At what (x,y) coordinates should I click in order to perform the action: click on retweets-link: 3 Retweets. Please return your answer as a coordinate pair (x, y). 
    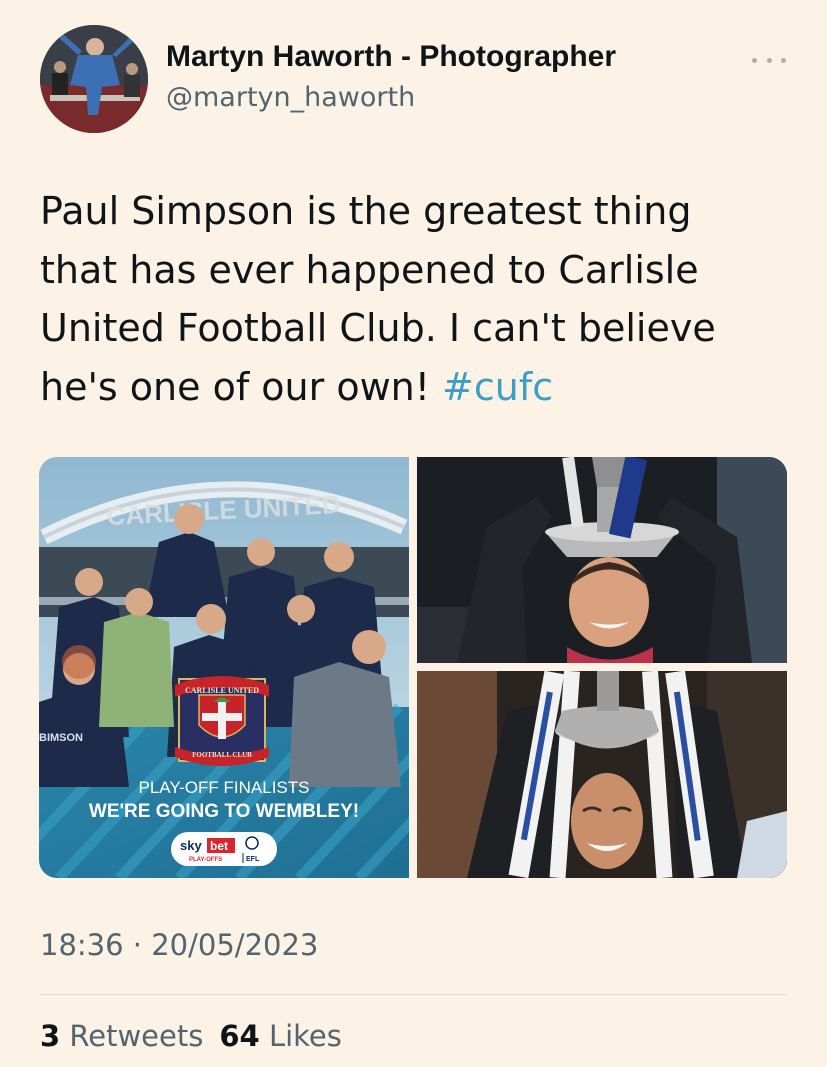
    Looking at the image, I should click on (121, 1036).